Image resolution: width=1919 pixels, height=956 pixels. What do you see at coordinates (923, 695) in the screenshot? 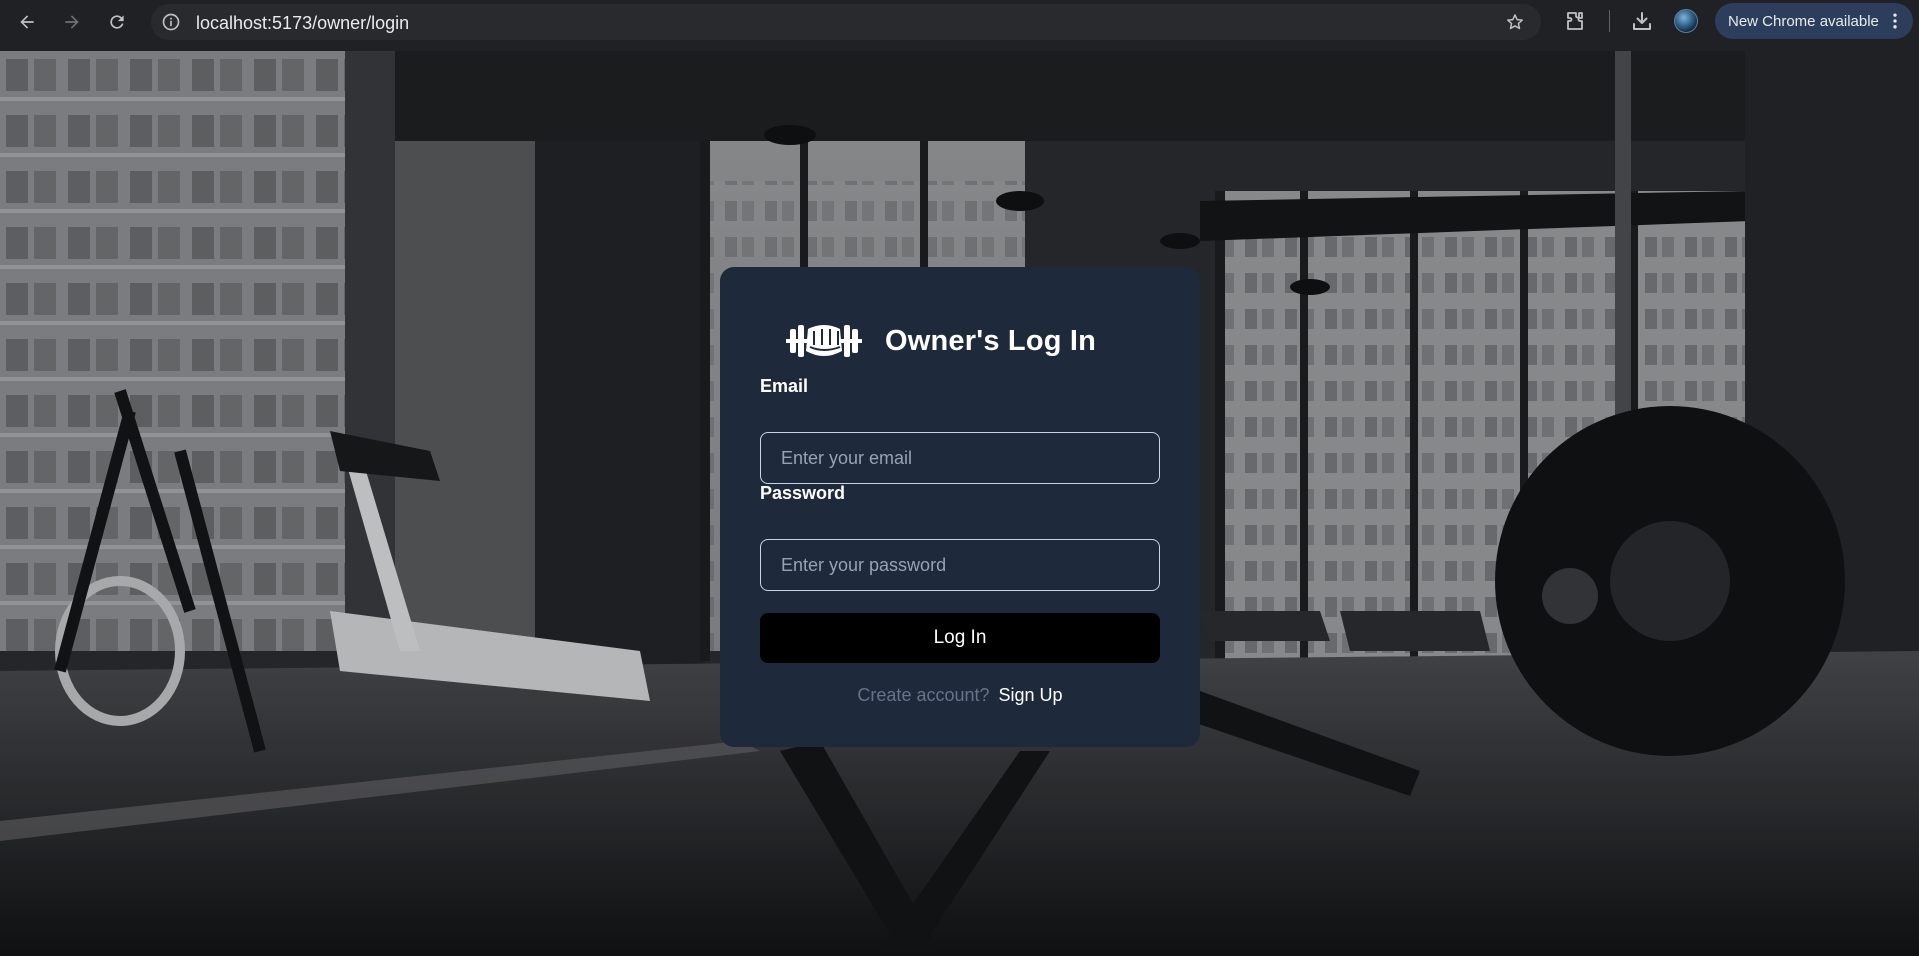
I see `signup-prompt: Create account?` at bounding box center [923, 695].